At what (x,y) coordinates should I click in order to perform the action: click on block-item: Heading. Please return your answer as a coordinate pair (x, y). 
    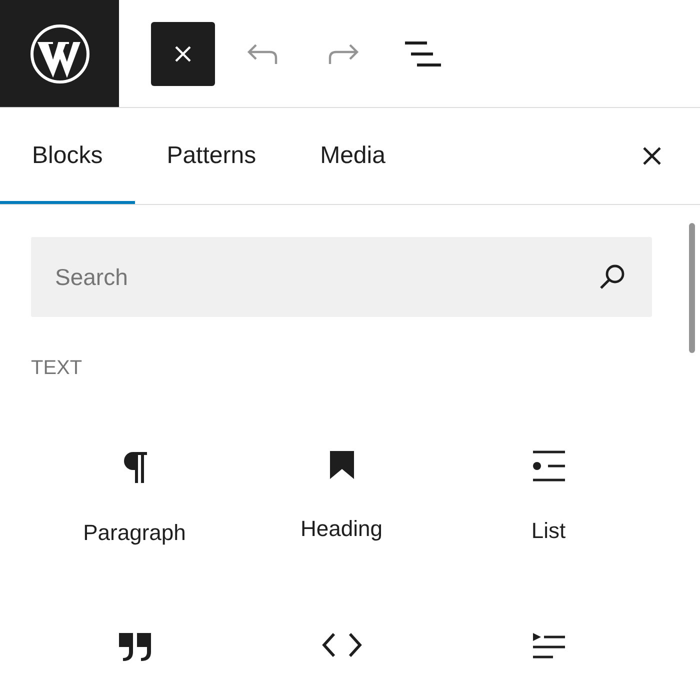
    Looking at the image, I should click on (341, 510).